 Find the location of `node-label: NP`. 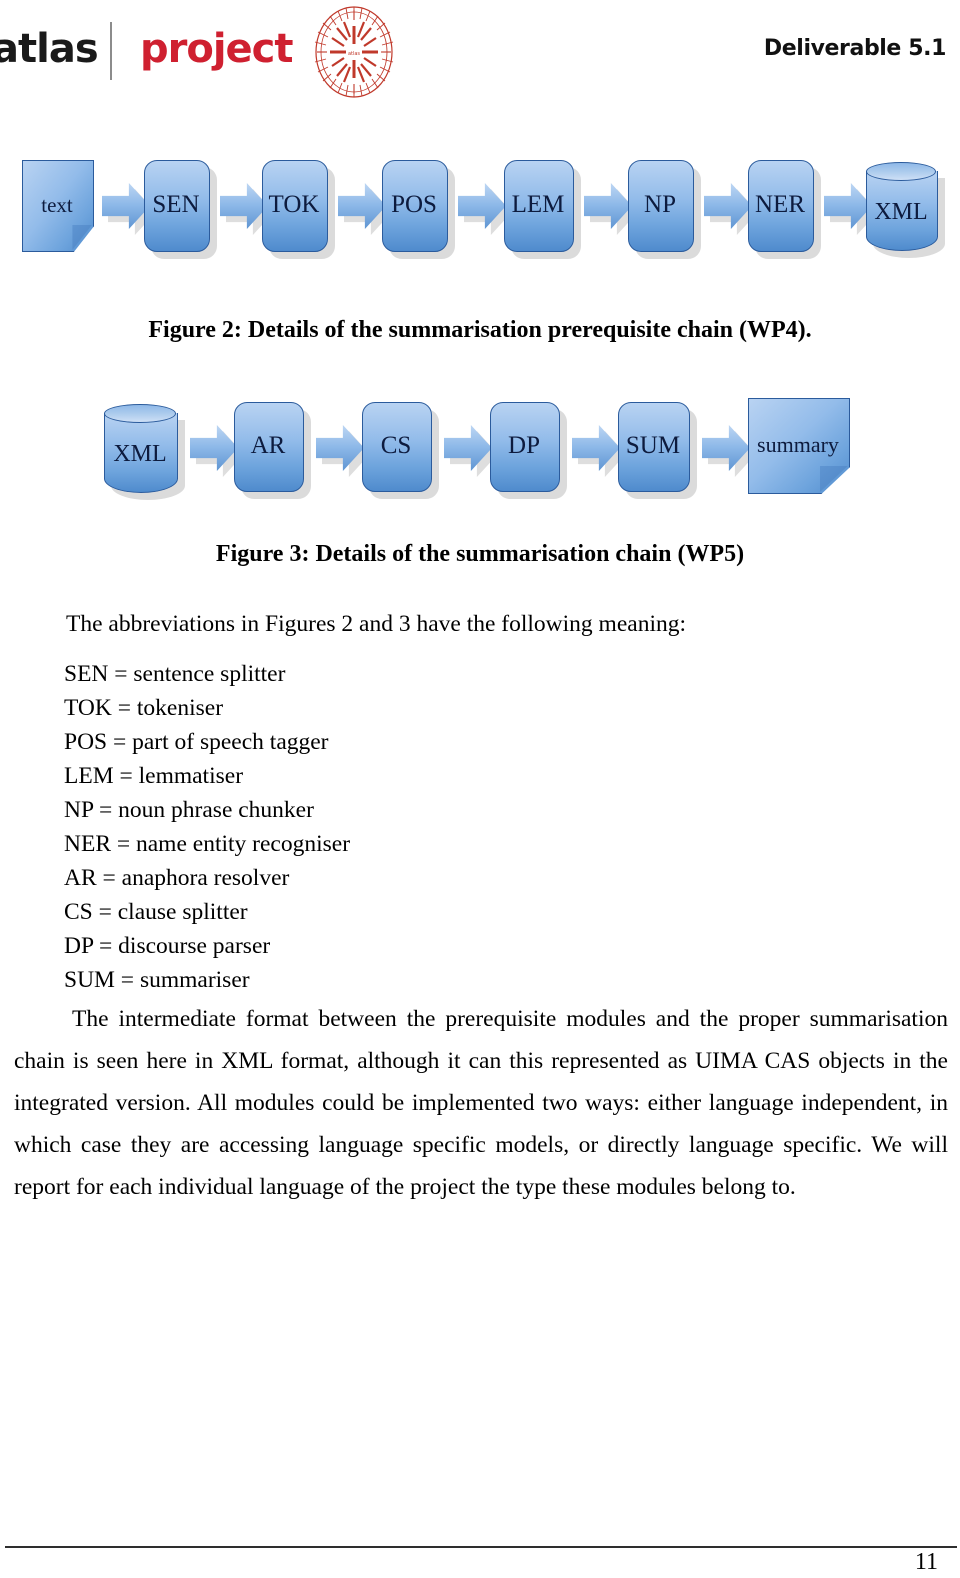

node-label: NP is located at coordinates (660, 204).